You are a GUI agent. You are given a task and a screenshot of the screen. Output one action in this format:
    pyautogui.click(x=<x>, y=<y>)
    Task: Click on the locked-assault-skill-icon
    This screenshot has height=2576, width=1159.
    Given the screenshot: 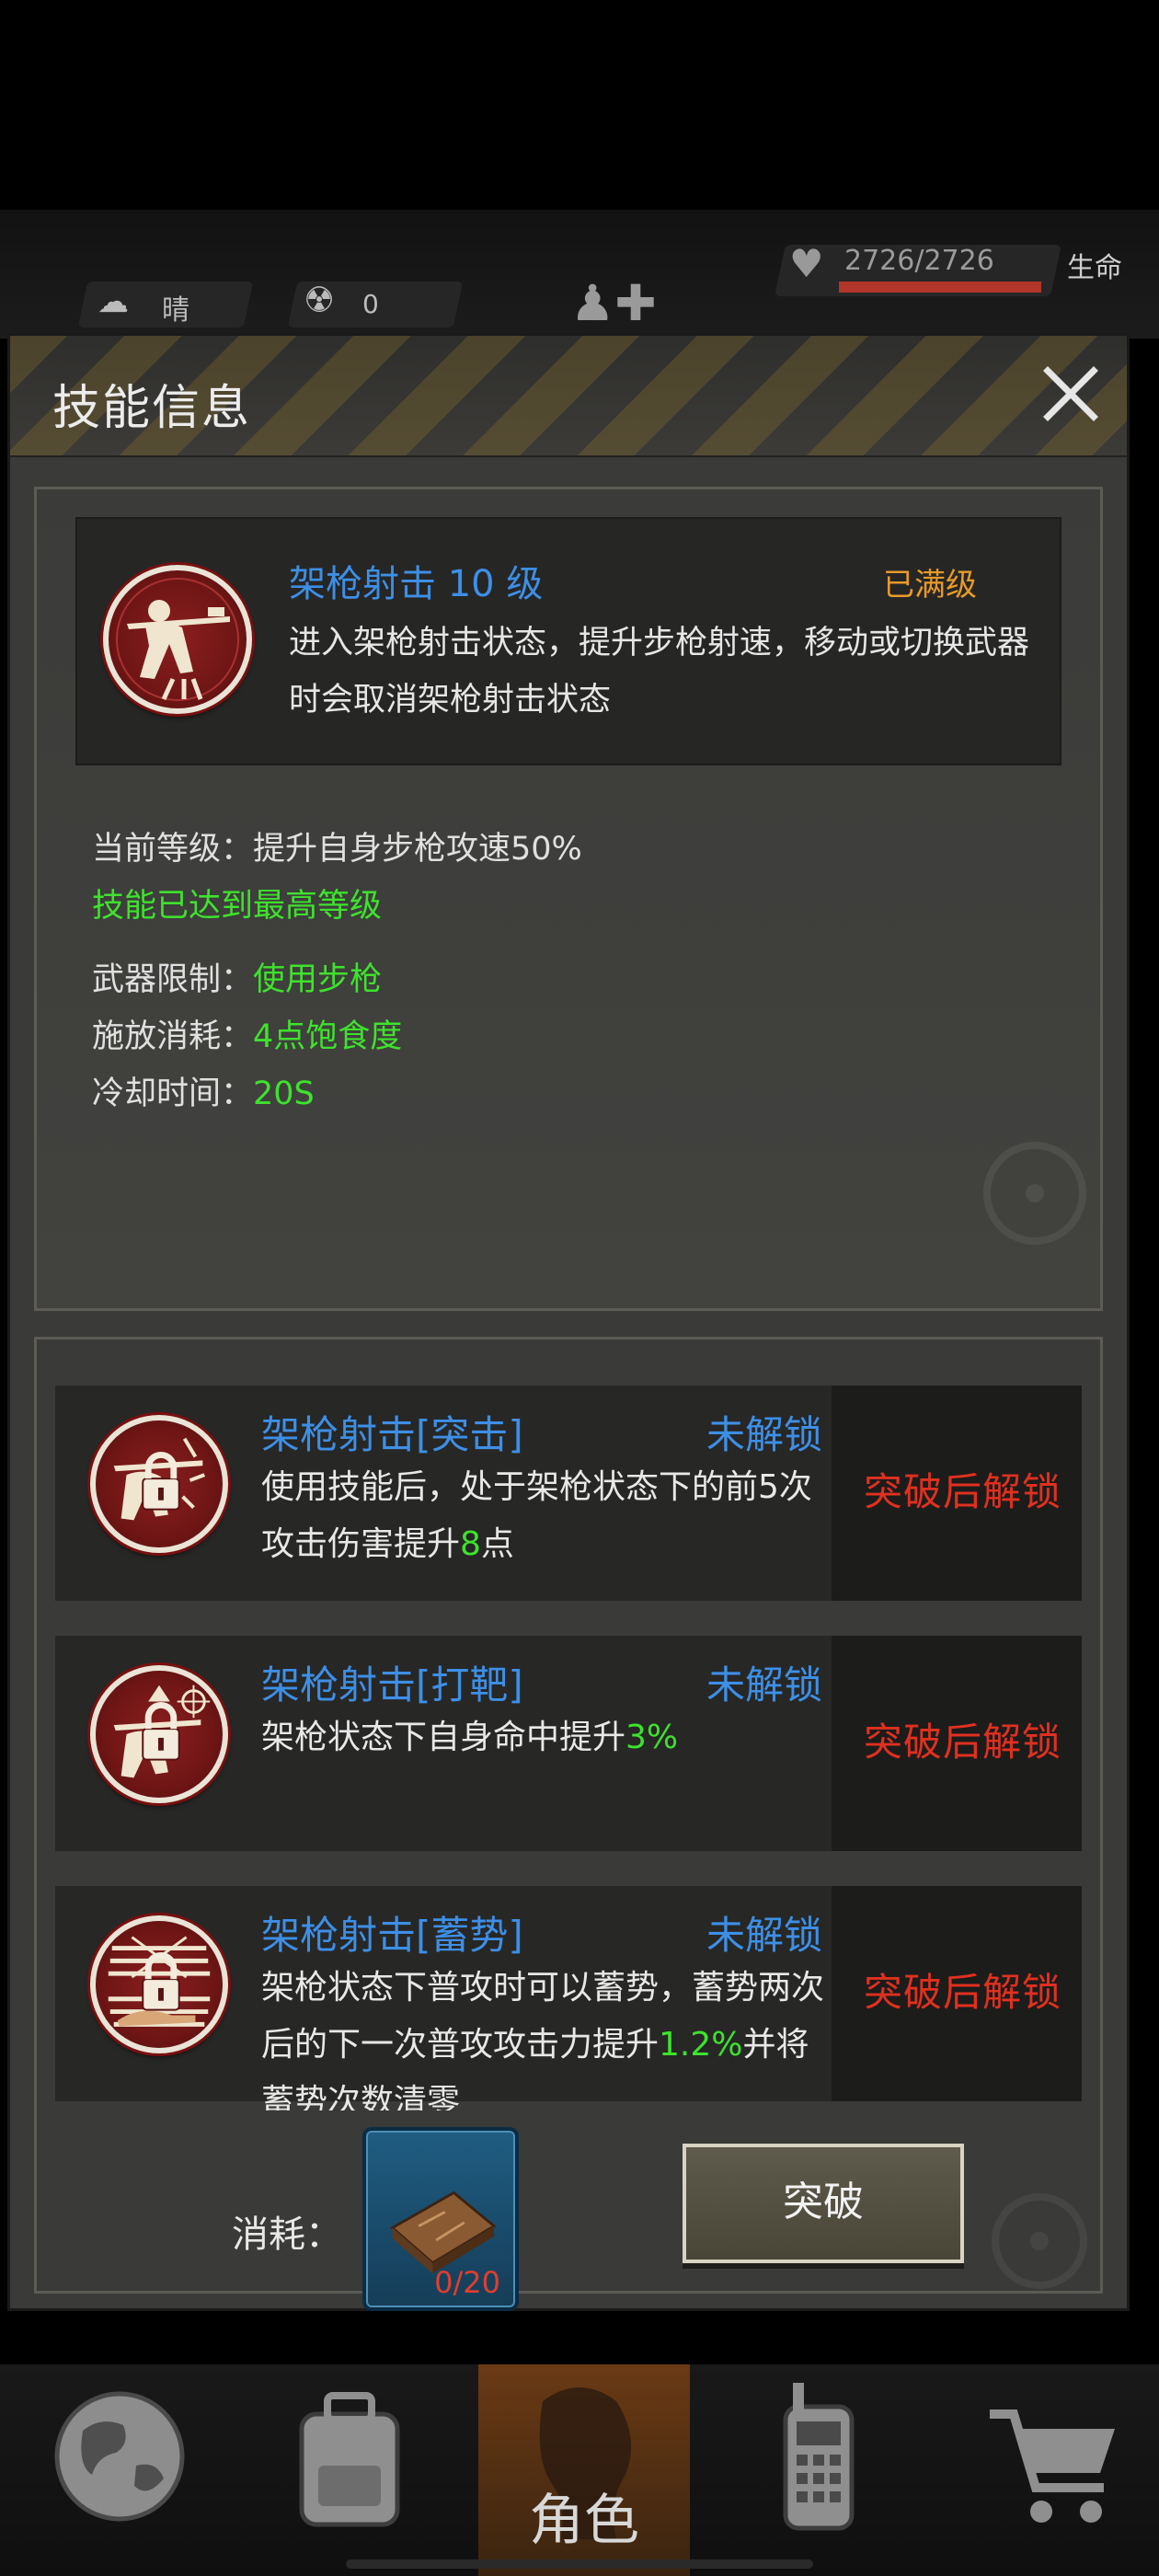 What is the action you would take?
    pyautogui.click(x=159, y=1484)
    